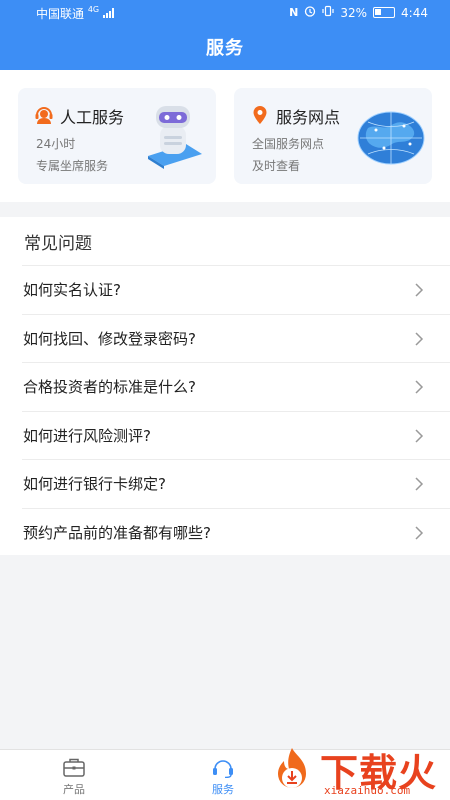 Image resolution: width=450 pixels, height=800 pixels. Describe the element at coordinates (356, 771) in the screenshot. I see `watermark: 下载火 xiazaihuo.com` at that location.